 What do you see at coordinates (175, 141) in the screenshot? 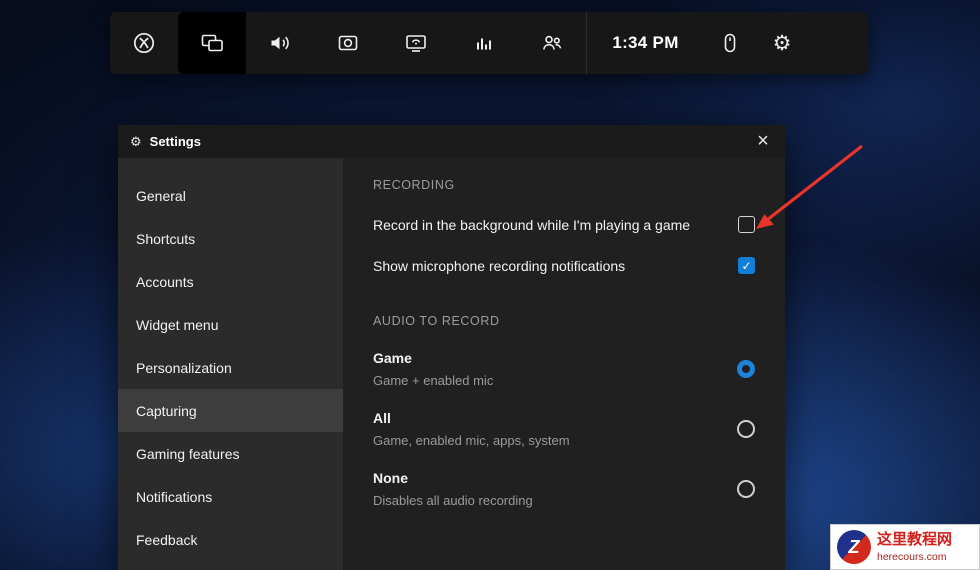
I see `window-title: Settings` at bounding box center [175, 141].